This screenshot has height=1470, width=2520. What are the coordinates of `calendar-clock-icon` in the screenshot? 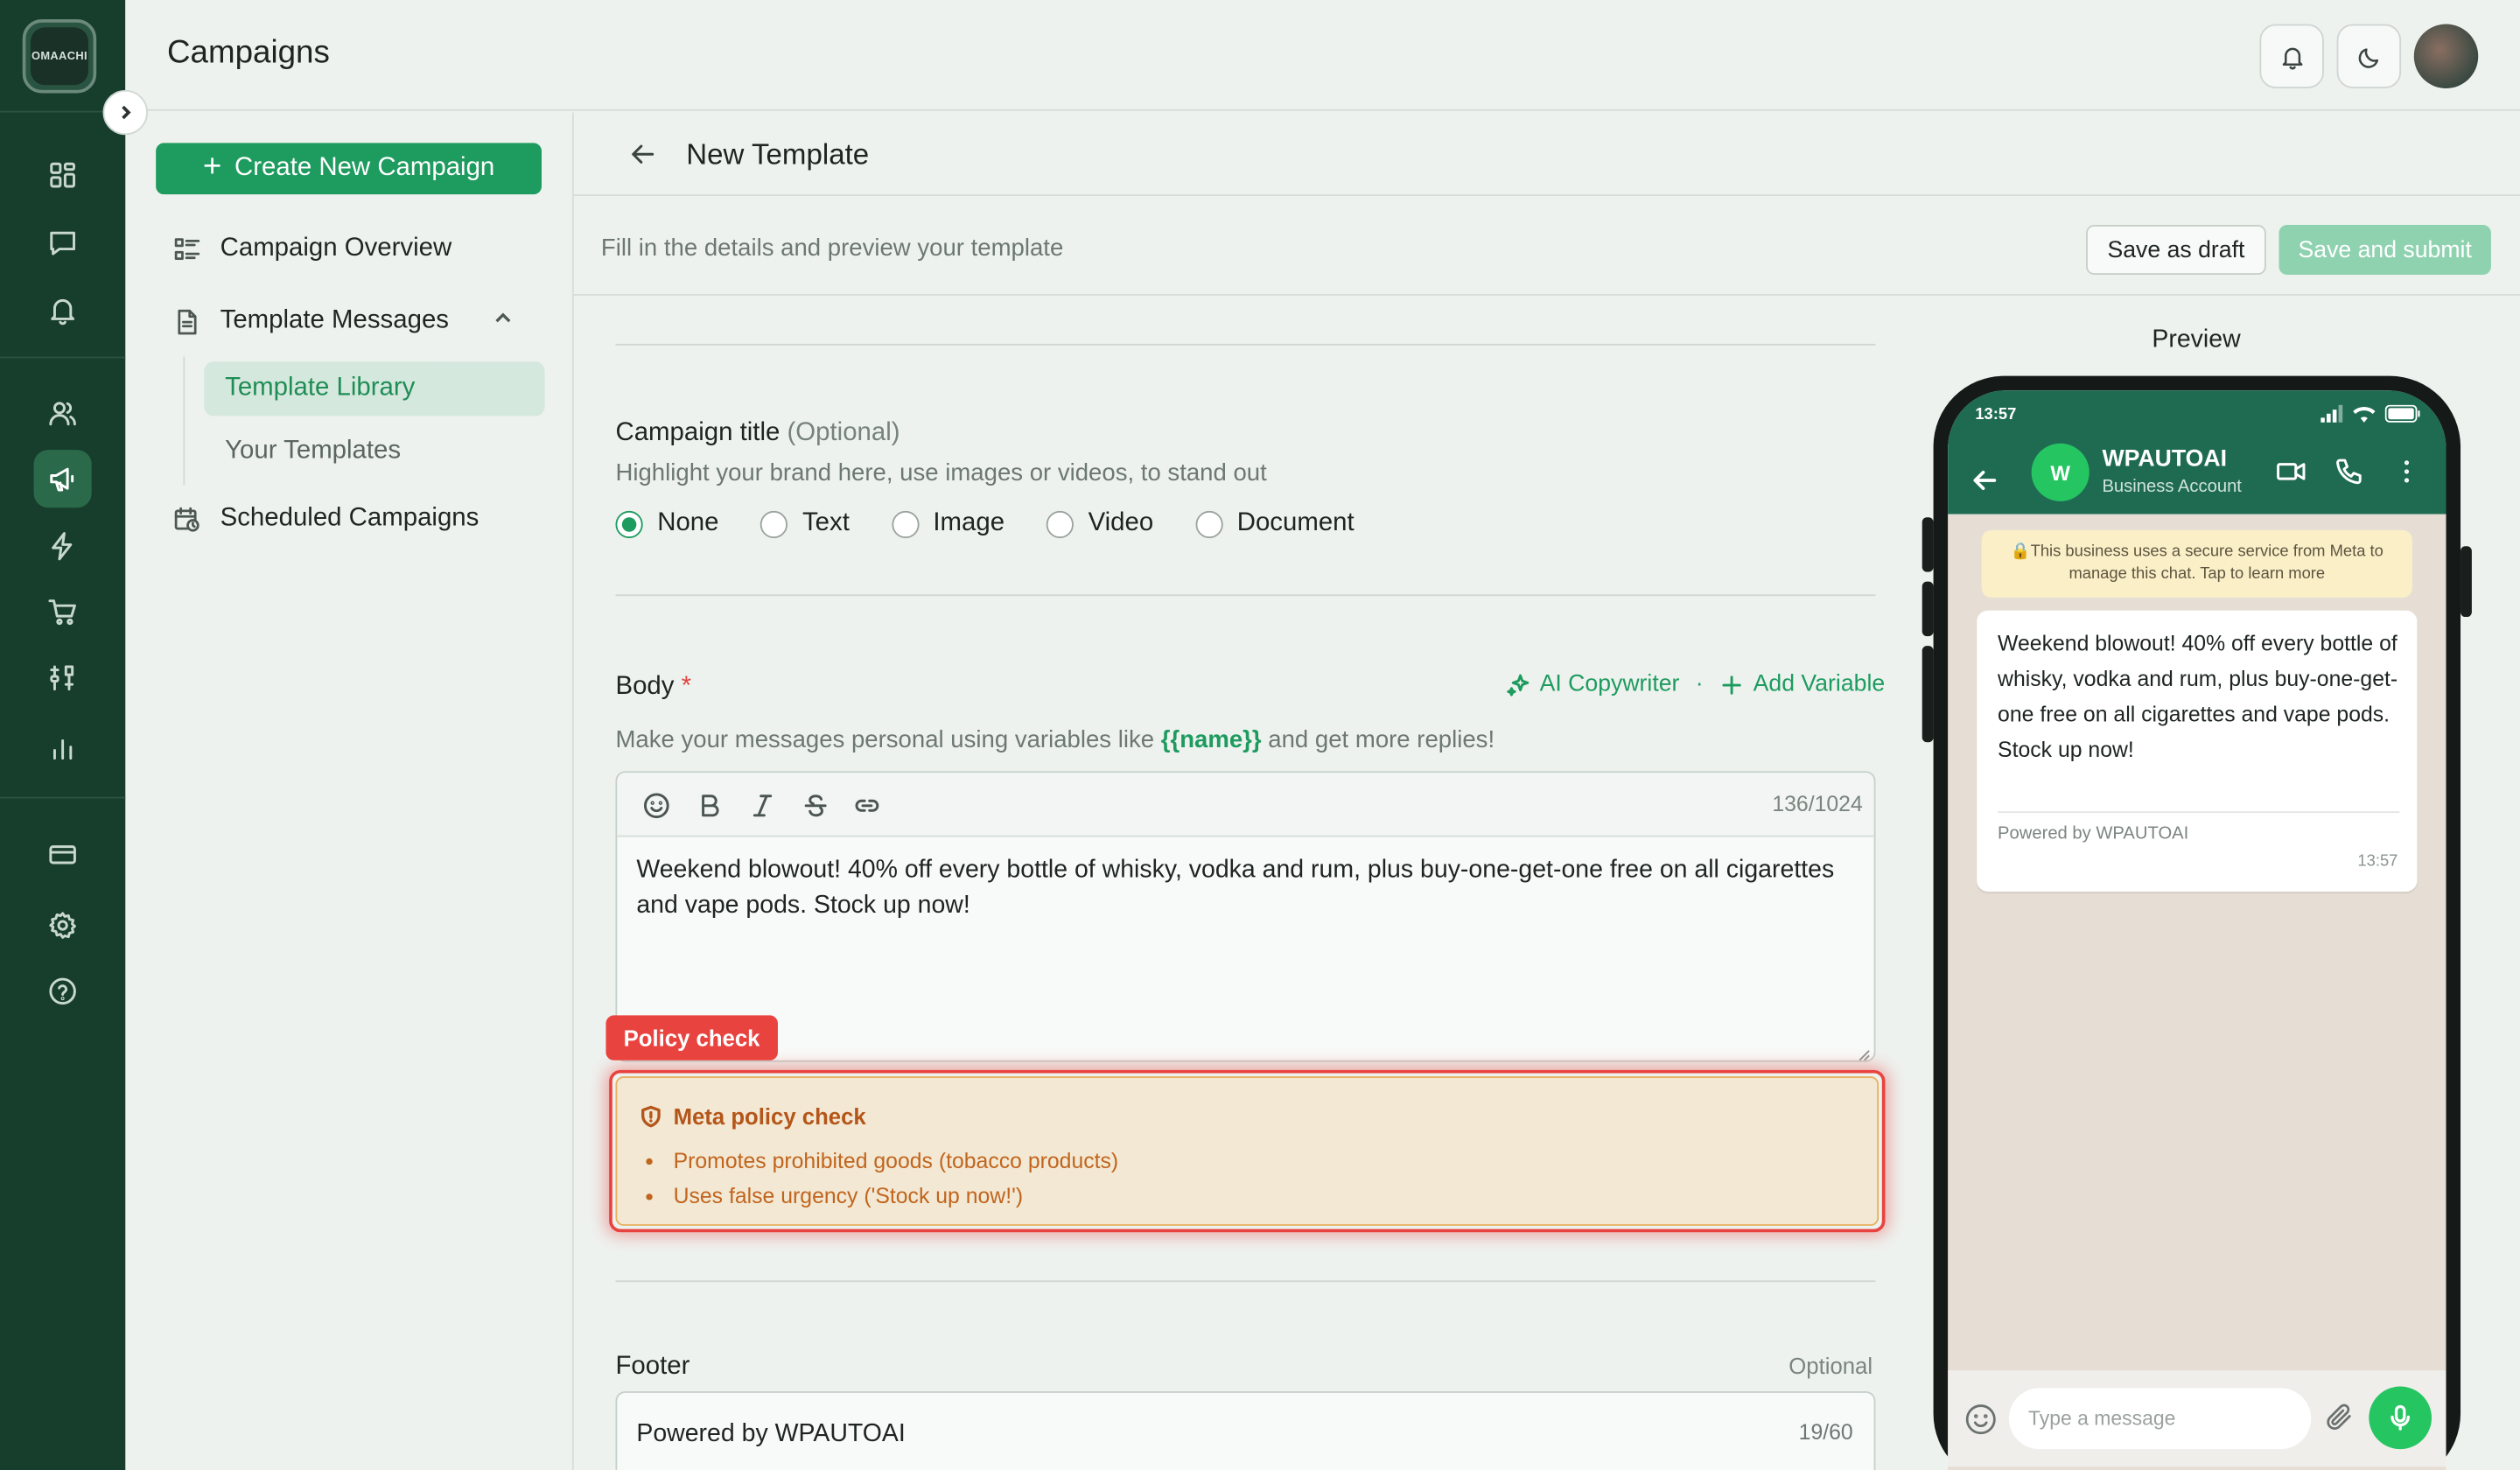 It's located at (187, 518).